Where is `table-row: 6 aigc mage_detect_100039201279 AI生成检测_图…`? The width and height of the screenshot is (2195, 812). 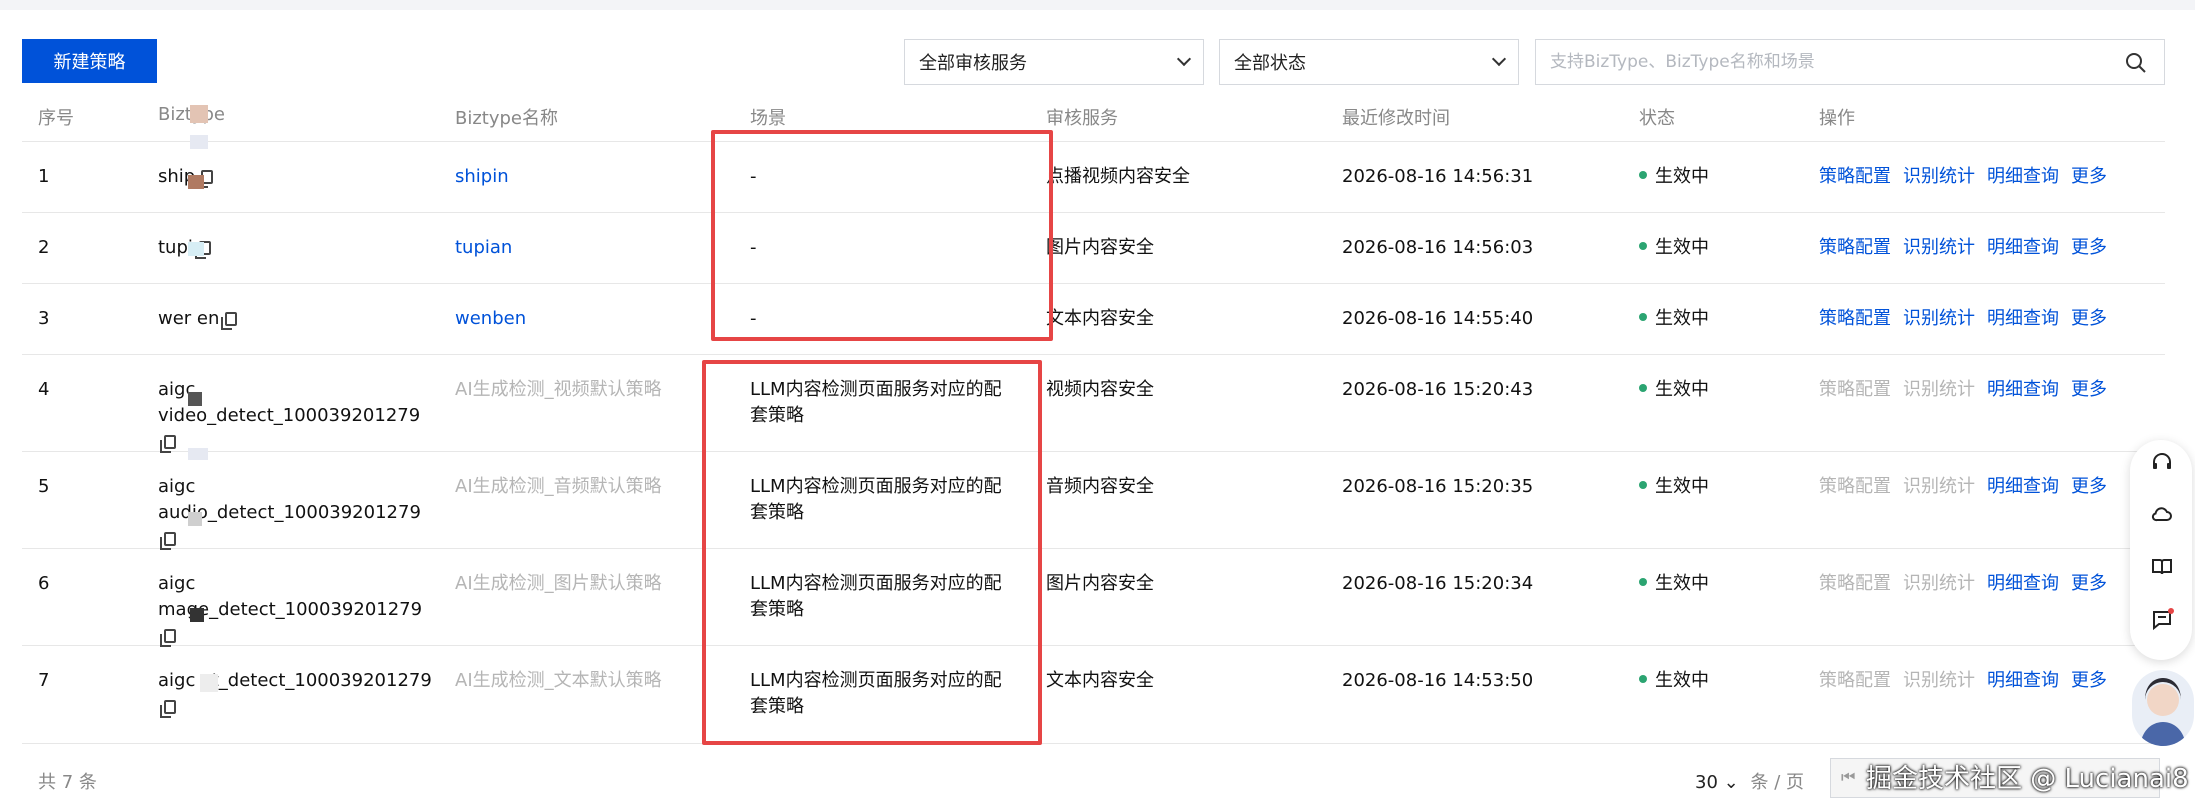
table-row: 6 aigc mage_detect_100039201279 AI生成检测_图… is located at coordinates (1093, 598).